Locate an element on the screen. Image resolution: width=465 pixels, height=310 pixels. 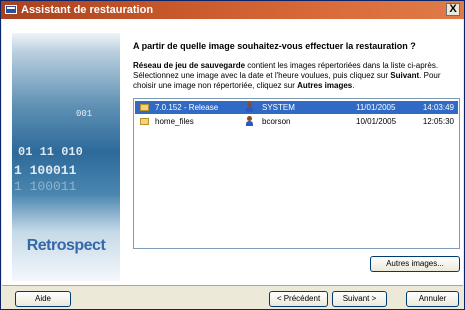
image-user: SYSTEM is located at coordinates (278, 107).